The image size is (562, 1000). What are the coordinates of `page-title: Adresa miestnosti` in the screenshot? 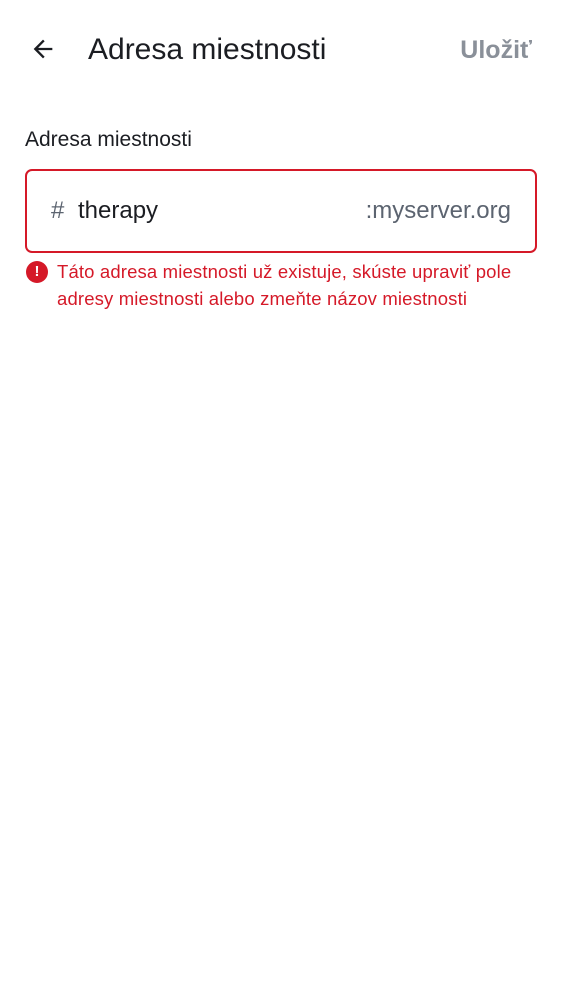 It's located at (207, 49).